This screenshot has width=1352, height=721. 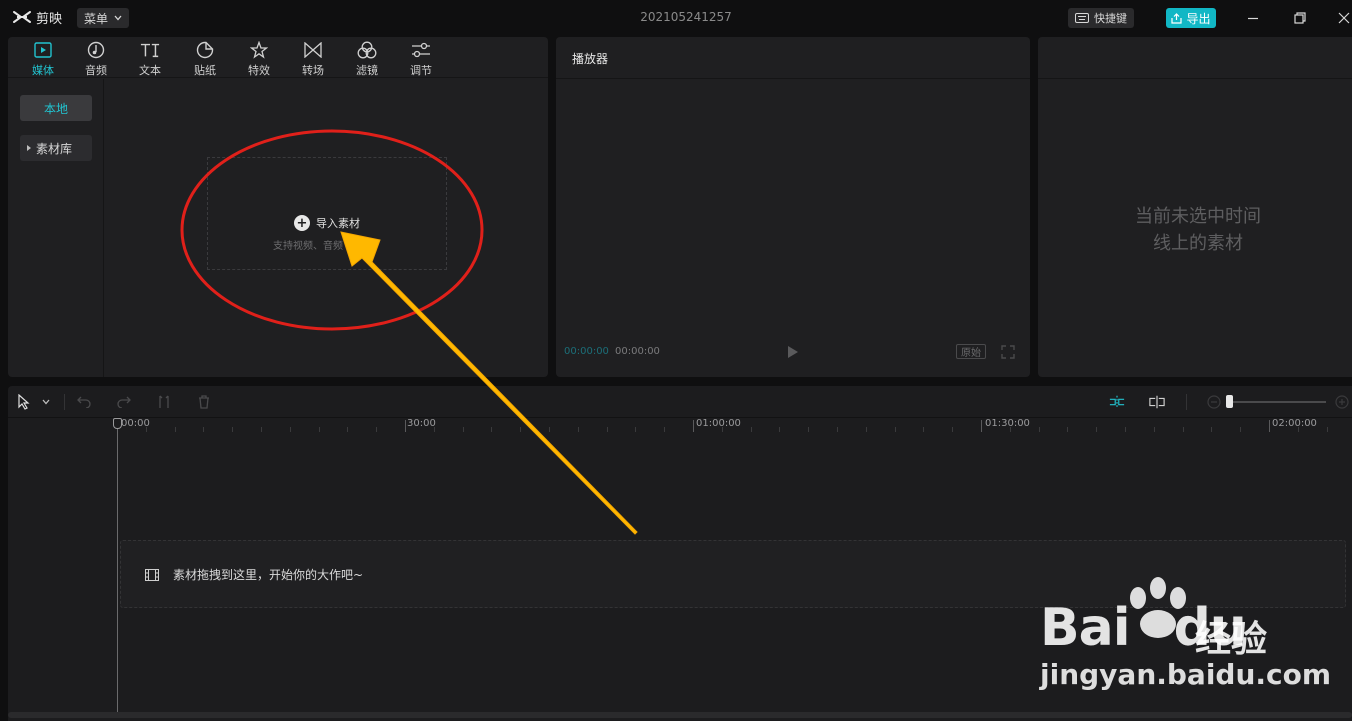 I want to click on import-dropzone, so click(x=327, y=213).